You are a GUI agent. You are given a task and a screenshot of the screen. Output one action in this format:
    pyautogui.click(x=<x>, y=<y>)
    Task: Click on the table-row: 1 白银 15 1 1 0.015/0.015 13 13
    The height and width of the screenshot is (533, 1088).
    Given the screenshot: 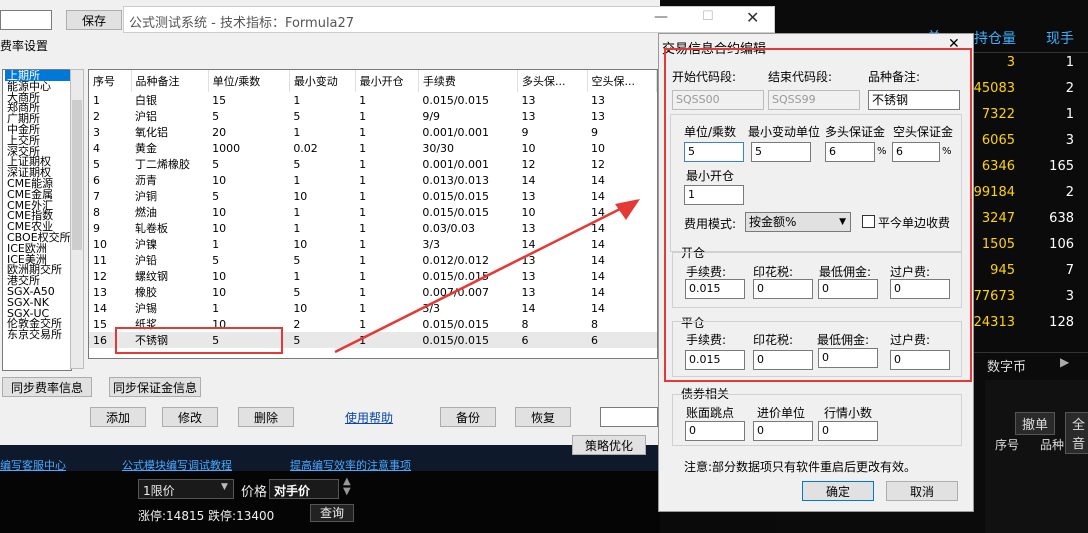 What is the action you would take?
    pyautogui.click(x=373, y=100)
    